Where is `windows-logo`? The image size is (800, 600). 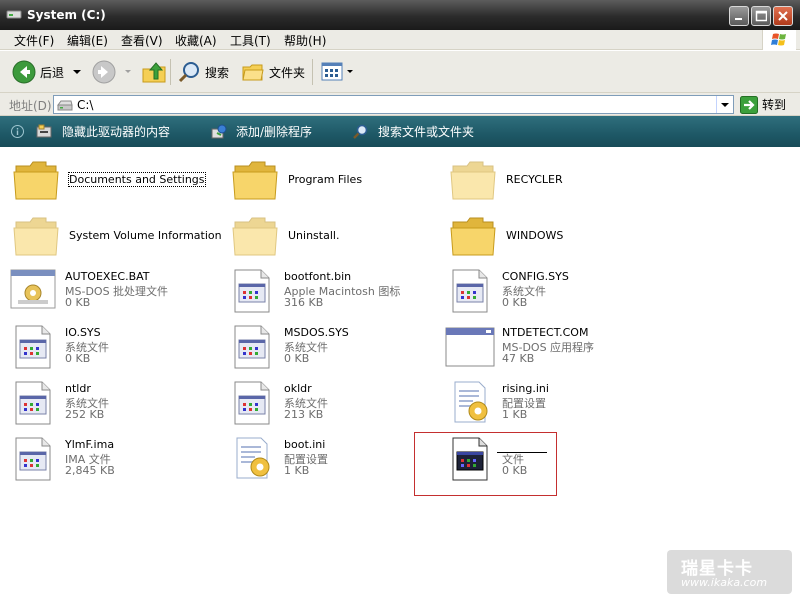
windows-logo is located at coordinates (779, 40).